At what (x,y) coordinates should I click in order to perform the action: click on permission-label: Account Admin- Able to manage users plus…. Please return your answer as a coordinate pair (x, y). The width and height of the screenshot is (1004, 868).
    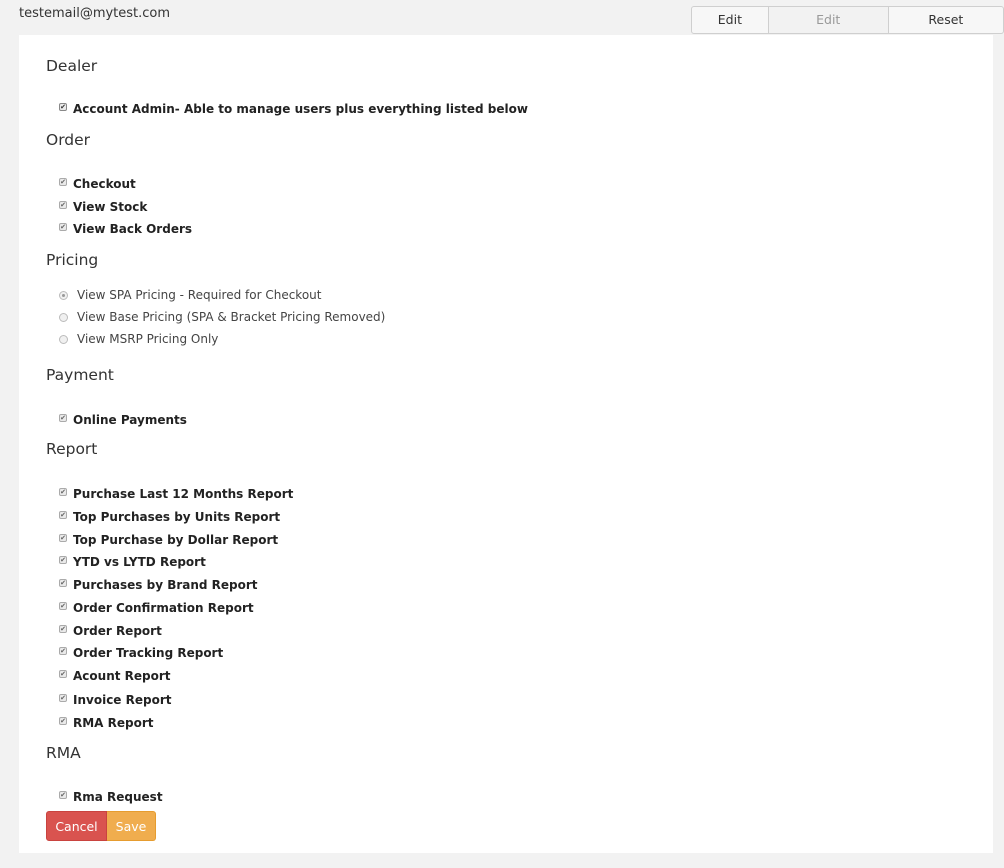
    Looking at the image, I should click on (300, 109).